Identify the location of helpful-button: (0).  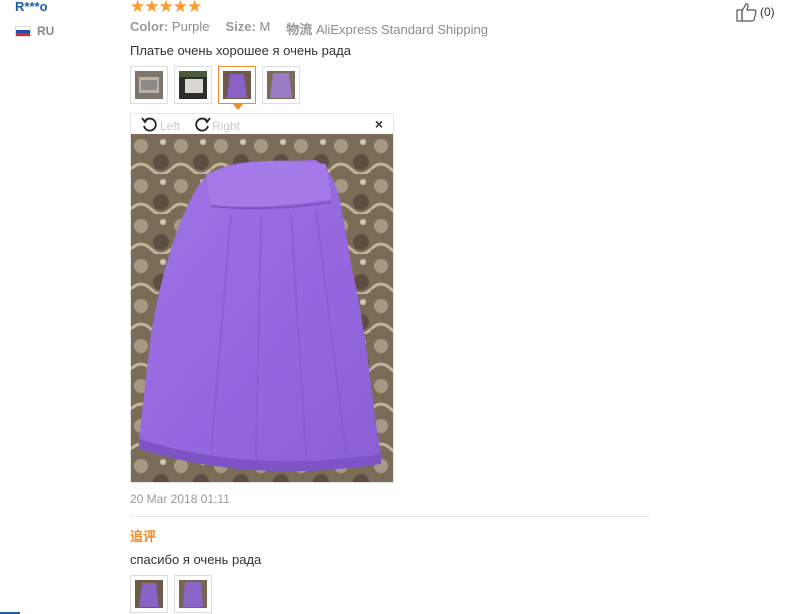
(755, 12).